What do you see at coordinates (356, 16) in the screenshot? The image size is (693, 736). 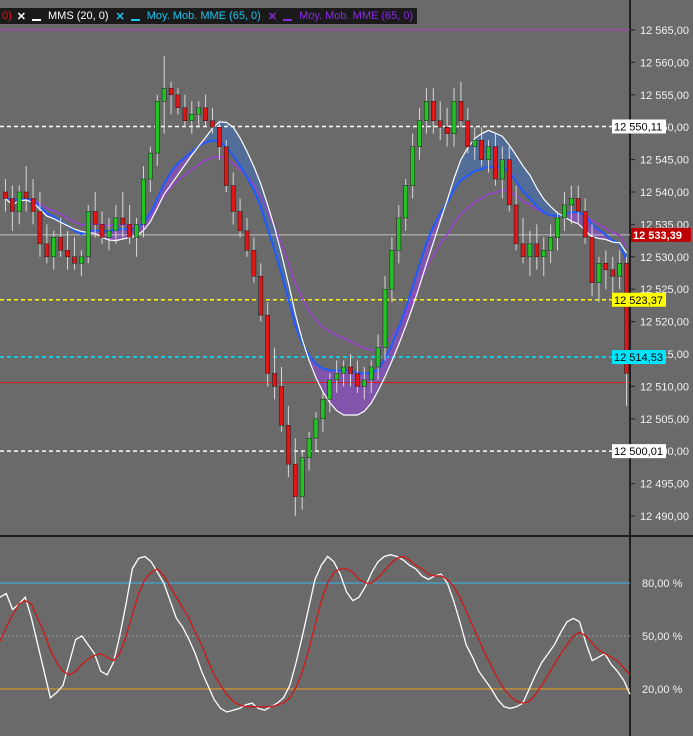 I see `legend-ema65-purple-label: Moy. Mob. MME (65, 0)` at bounding box center [356, 16].